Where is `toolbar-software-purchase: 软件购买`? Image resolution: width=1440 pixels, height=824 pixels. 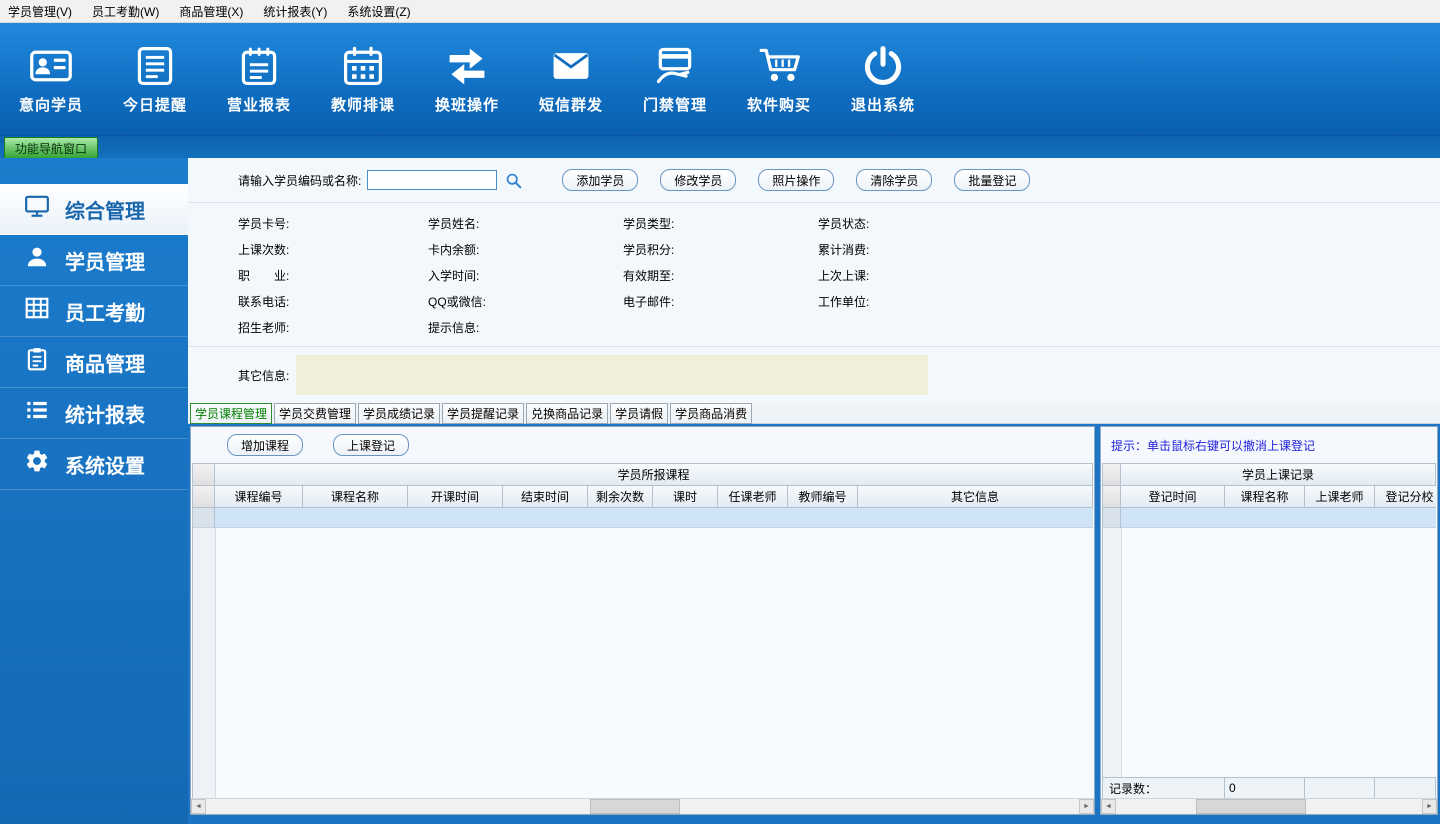 toolbar-software-purchase: 软件购买 is located at coordinates (779, 79).